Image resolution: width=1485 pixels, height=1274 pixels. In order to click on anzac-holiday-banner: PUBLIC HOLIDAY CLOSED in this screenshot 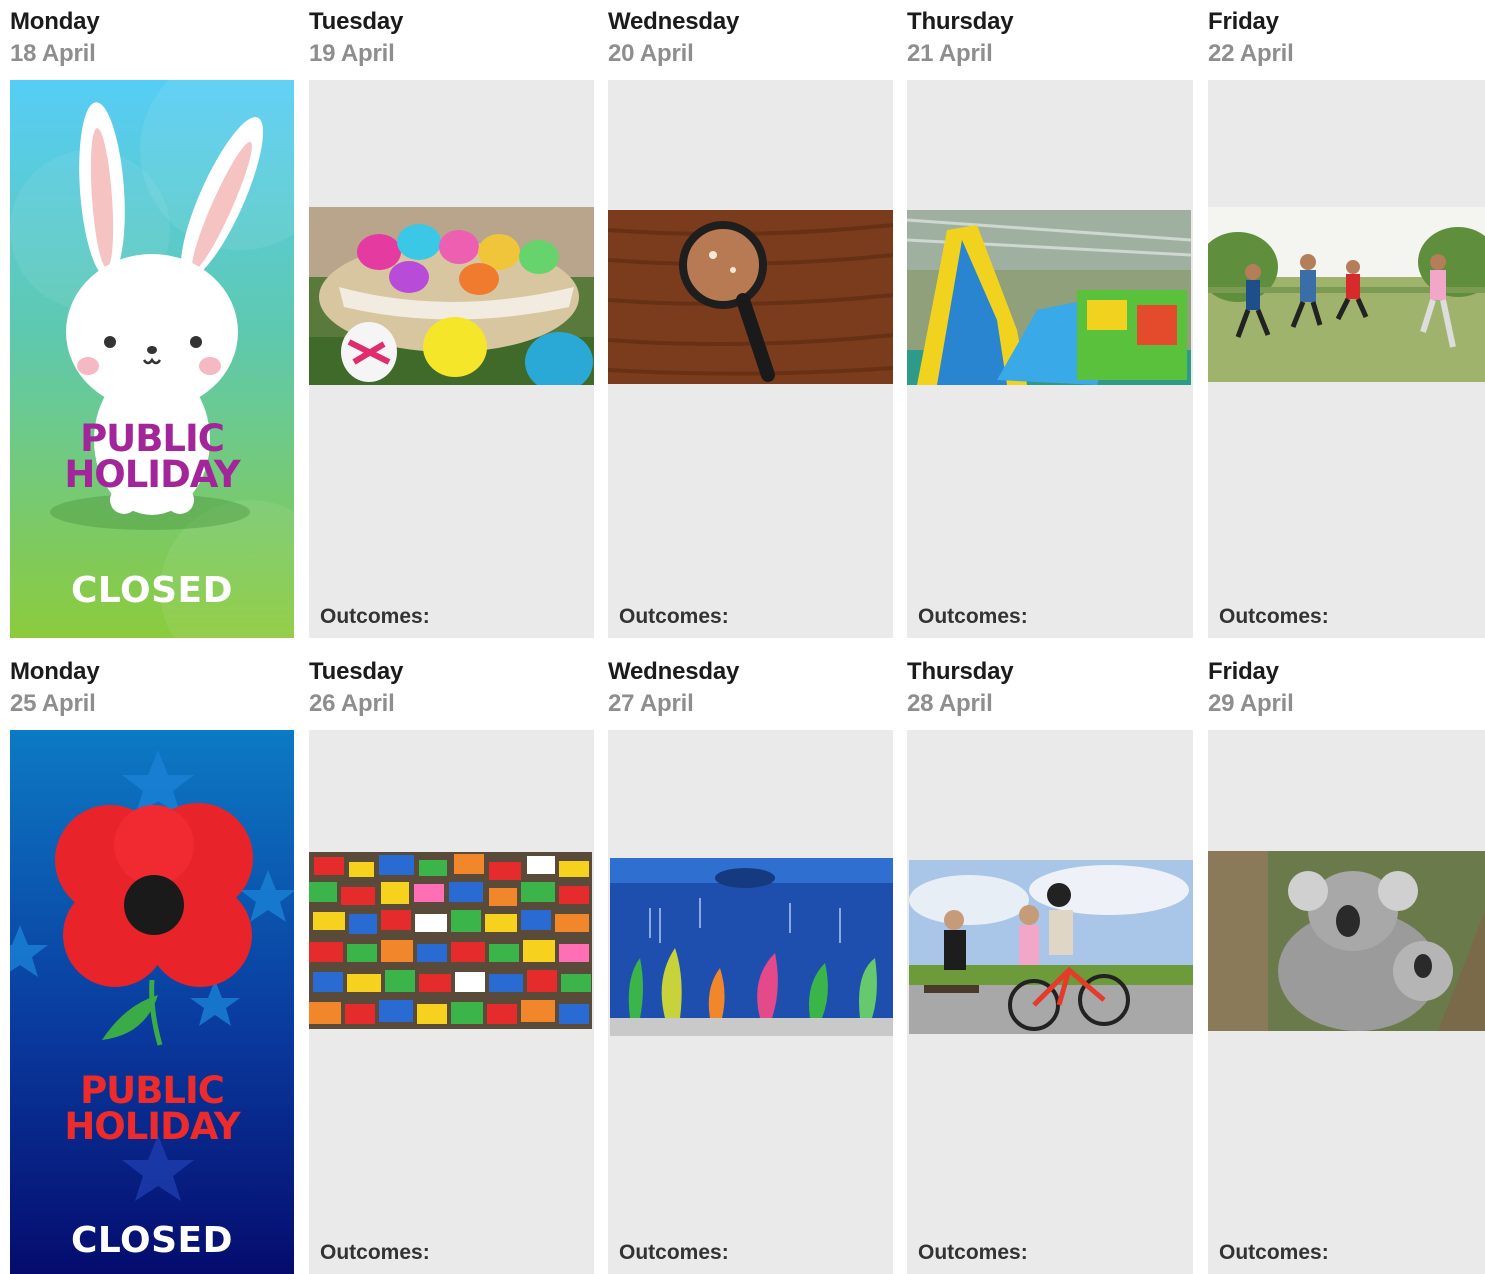, I will do `click(152, 1002)`.